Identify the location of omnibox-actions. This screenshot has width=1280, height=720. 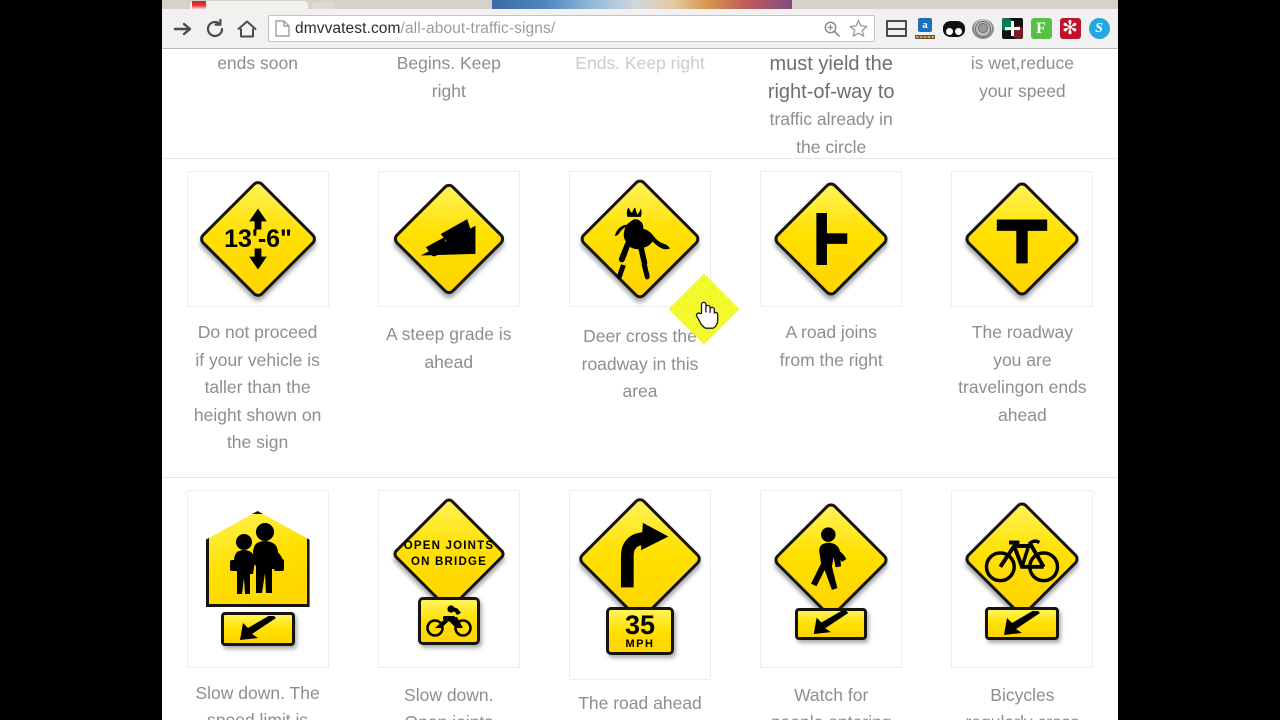
(846, 29).